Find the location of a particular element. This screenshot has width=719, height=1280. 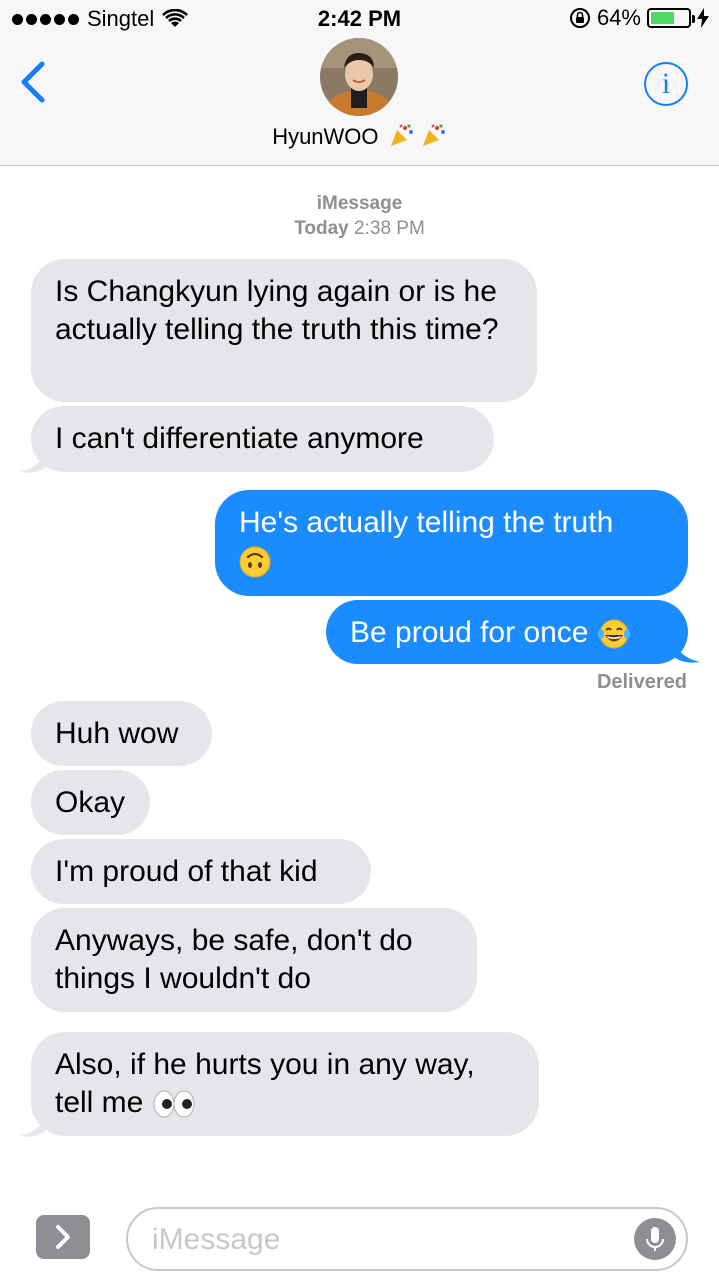

app-drawer-button is located at coordinates (63, 1237).